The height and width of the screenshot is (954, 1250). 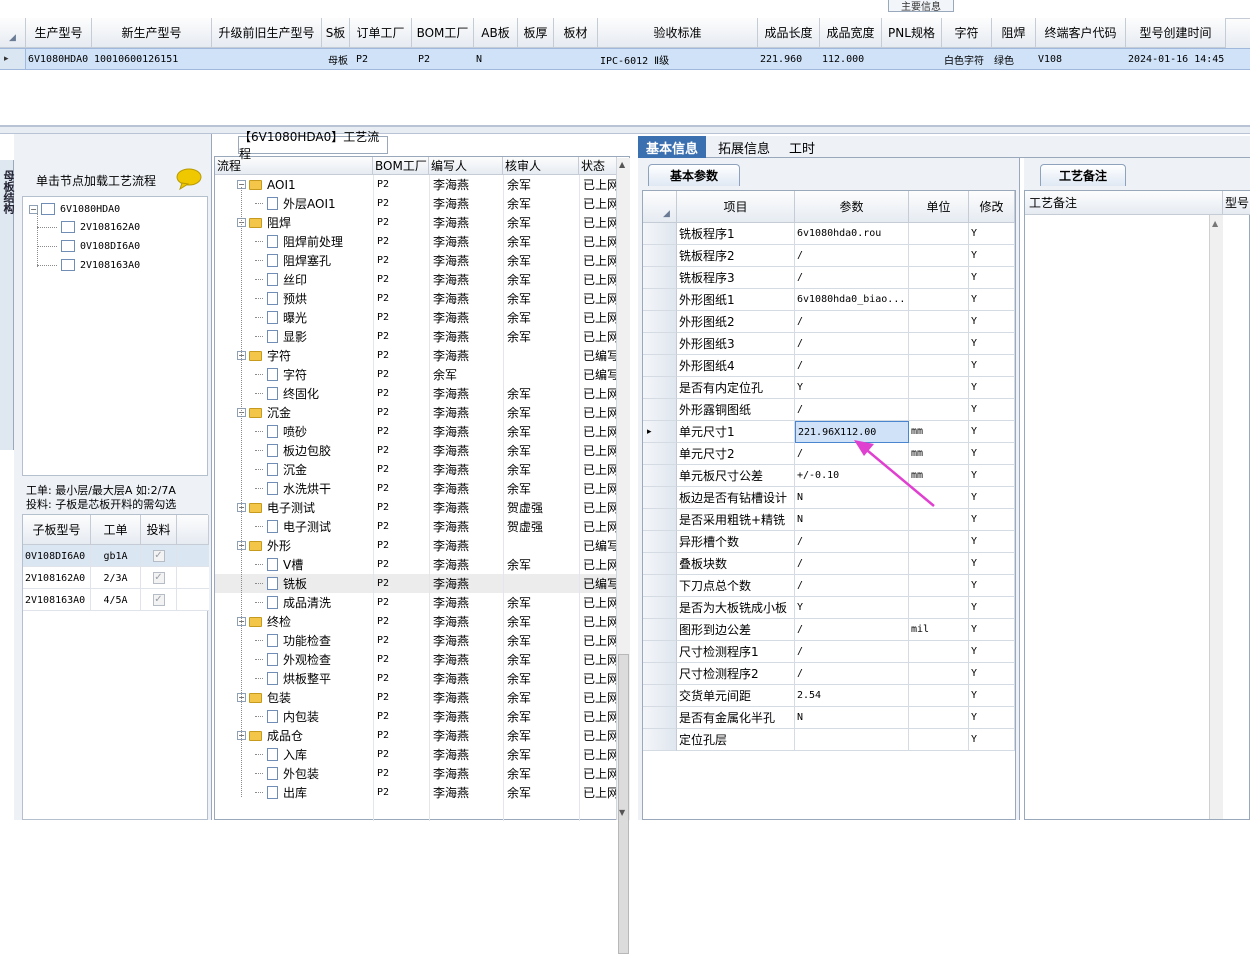 I want to click on param-value-cell: N, so click(x=852, y=718).